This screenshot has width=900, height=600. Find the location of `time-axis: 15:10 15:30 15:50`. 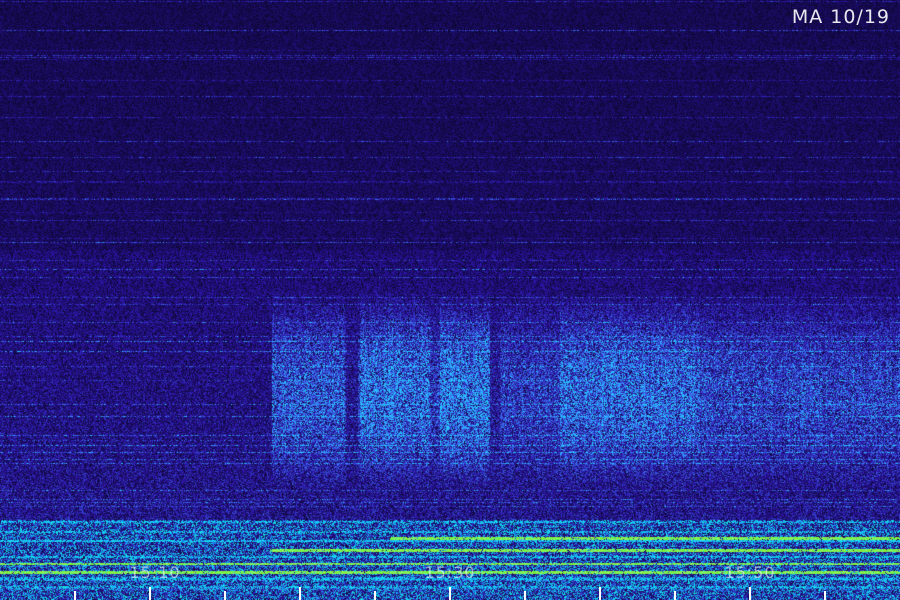

time-axis: 15:10 15:30 15:50 is located at coordinates (450, 580).